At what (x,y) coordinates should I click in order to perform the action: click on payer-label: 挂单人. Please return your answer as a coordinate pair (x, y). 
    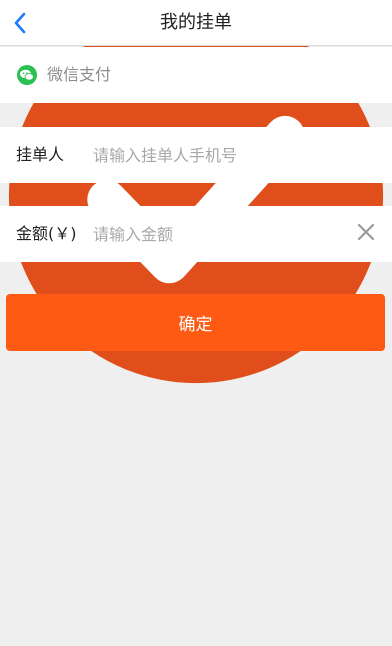
    Looking at the image, I should click on (40, 154).